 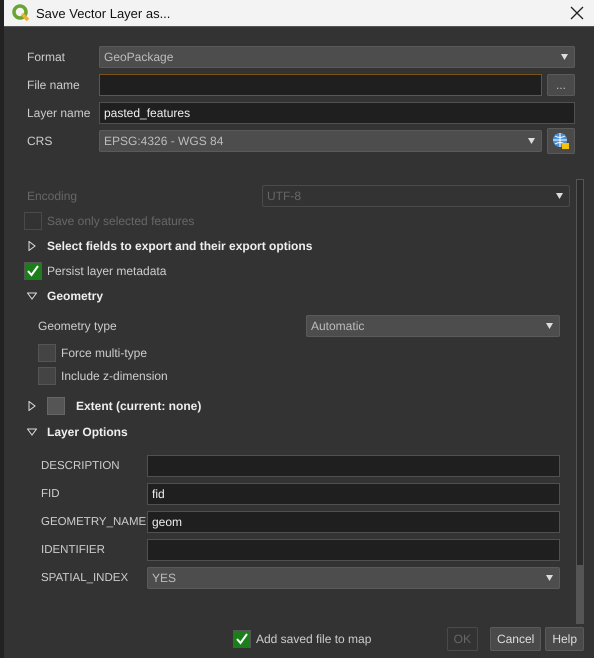 I want to click on checkbox-label: Force multi-type, so click(x=104, y=353).